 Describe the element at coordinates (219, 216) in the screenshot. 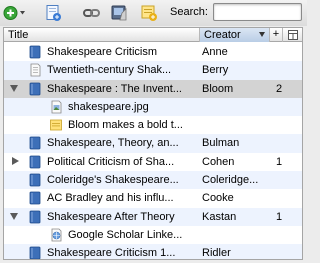

I see `row-creator: Kastan` at that location.